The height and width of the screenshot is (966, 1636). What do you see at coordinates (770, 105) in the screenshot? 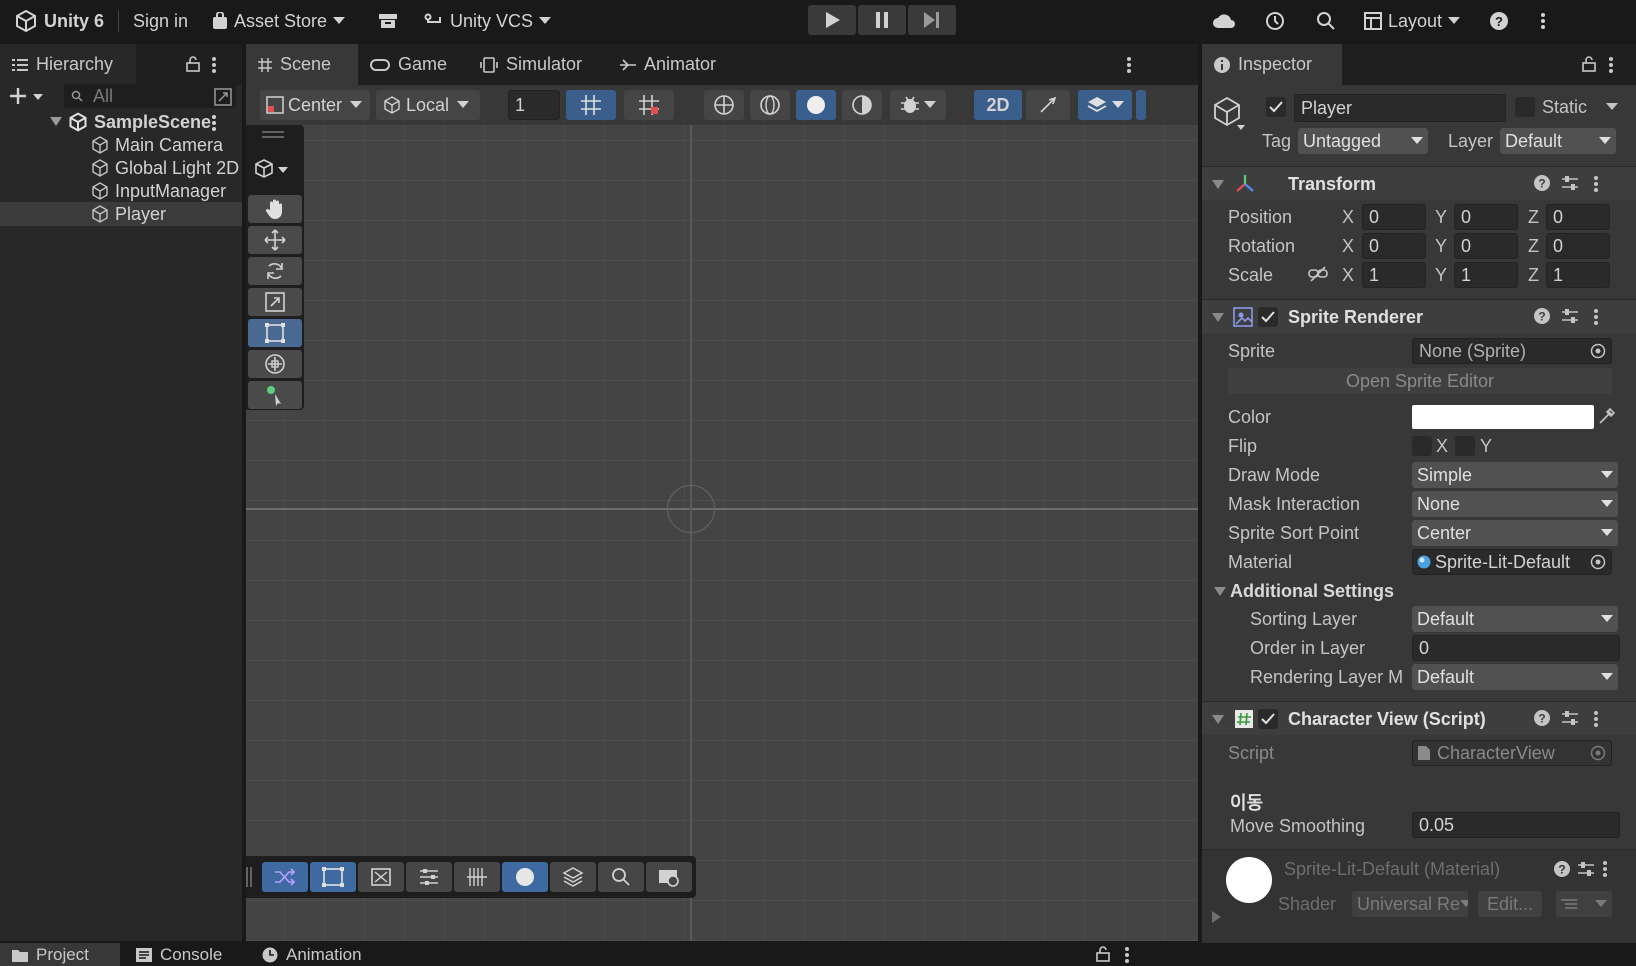
I see `shading-wireframe-button` at bounding box center [770, 105].